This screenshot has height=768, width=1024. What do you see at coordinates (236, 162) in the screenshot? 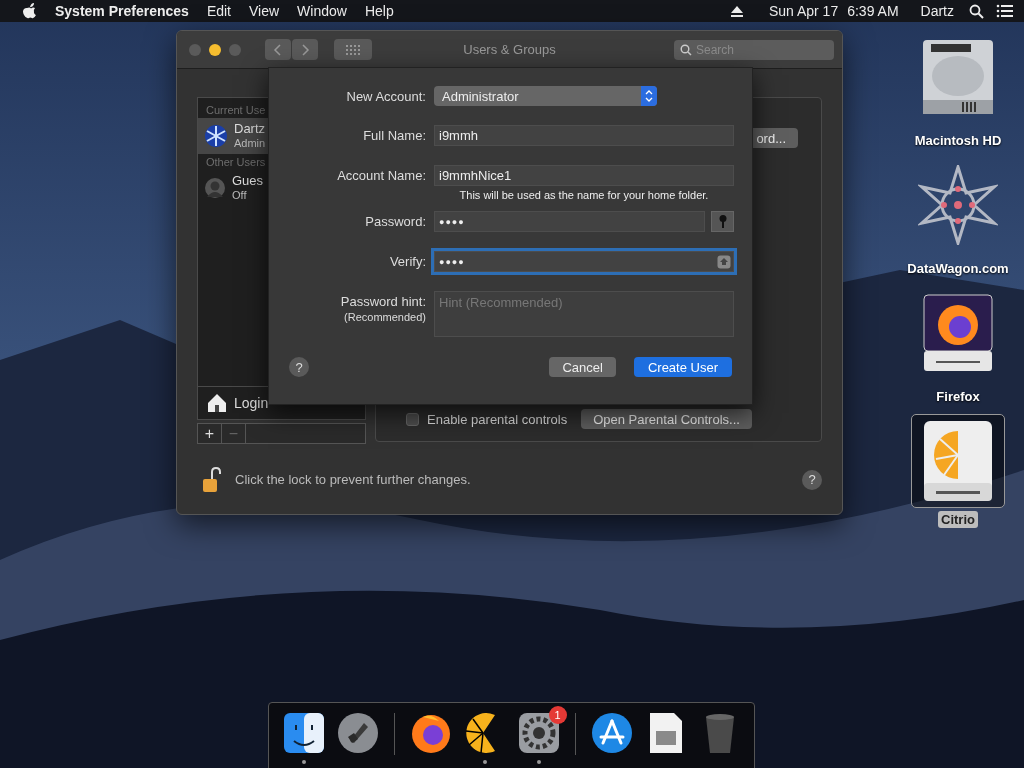
I see `section-heading: Other Users` at bounding box center [236, 162].